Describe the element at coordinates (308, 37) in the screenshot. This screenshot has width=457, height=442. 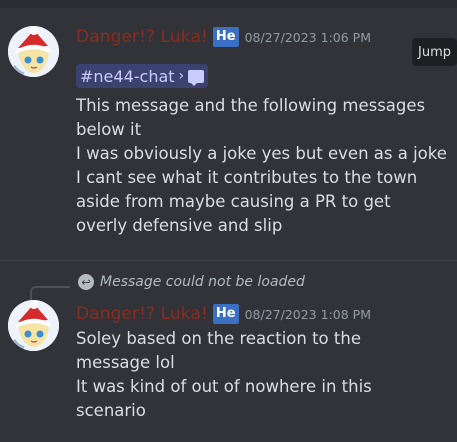
I see `timestamp: 08/27/2023 1:06 PM` at that location.